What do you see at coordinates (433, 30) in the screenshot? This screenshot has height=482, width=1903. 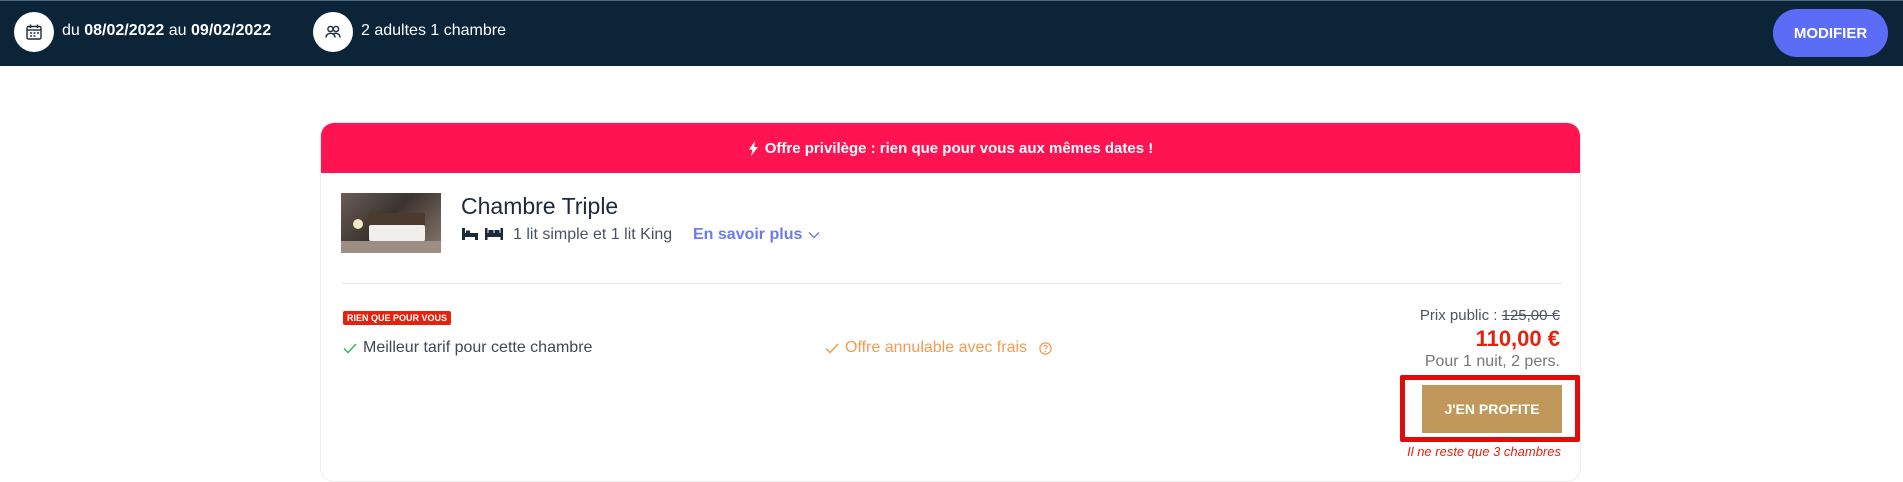 I see `guests-summary: 2 adultes 1 chambre` at bounding box center [433, 30].